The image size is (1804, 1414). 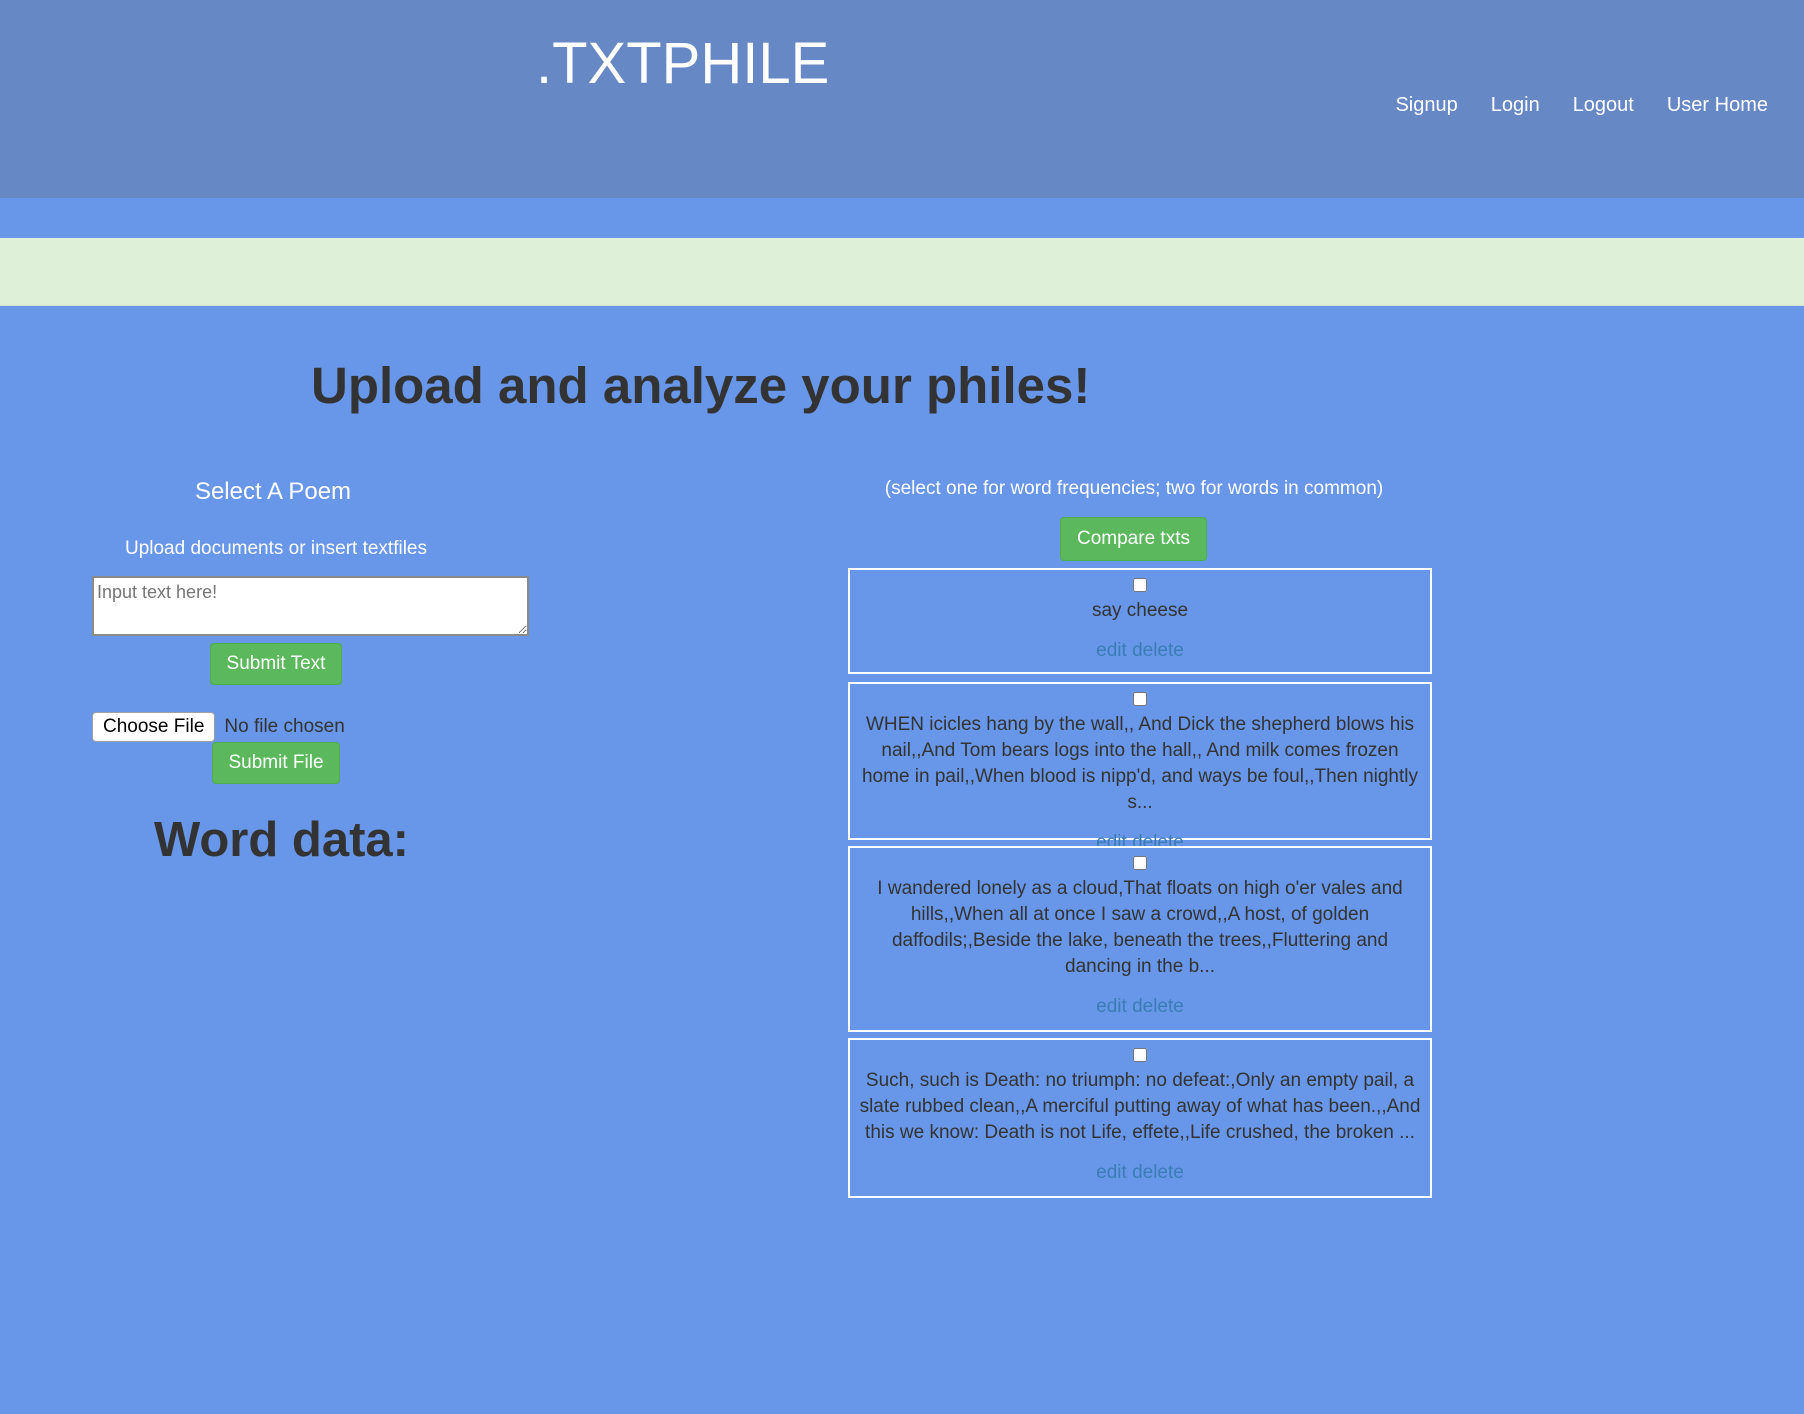 I want to click on top-navbar: .TXTPHILE Signup Login Logout User Home, so click(x=902, y=99).